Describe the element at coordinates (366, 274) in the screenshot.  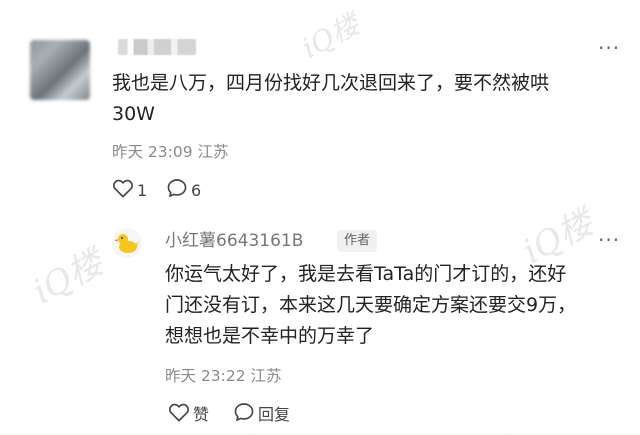
I see `reply-text-line1: 你运气太好了，我是去看TaTa的门才订的，还好` at that location.